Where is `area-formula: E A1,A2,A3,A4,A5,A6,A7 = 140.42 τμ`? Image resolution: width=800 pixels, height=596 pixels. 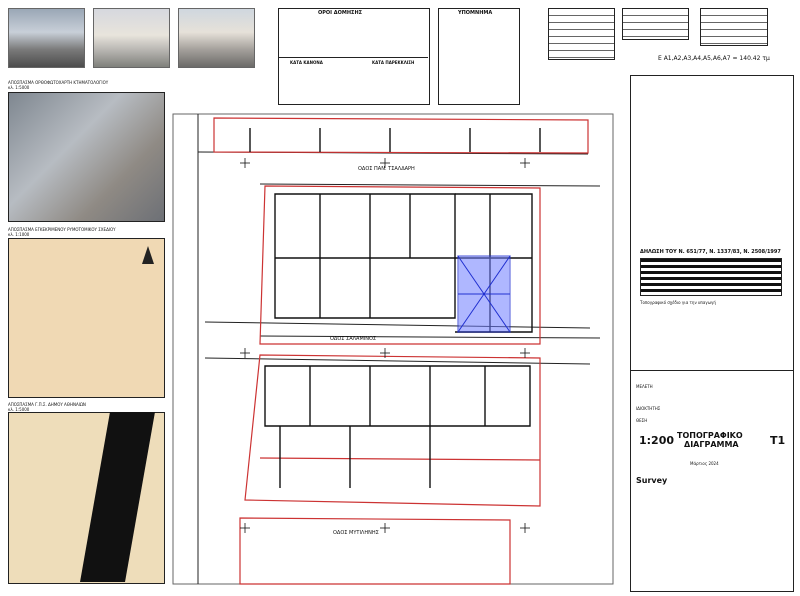 area-formula: E A1,A2,A3,A4,A5,A6,A7 = 140.42 τμ is located at coordinates (714, 58).